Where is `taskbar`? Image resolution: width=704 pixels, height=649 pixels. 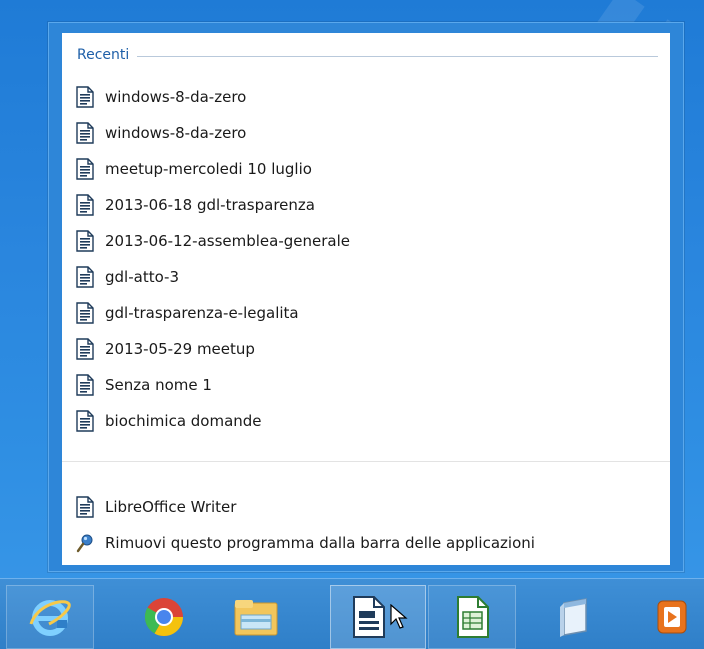
taskbar is located at coordinates (352, 613).